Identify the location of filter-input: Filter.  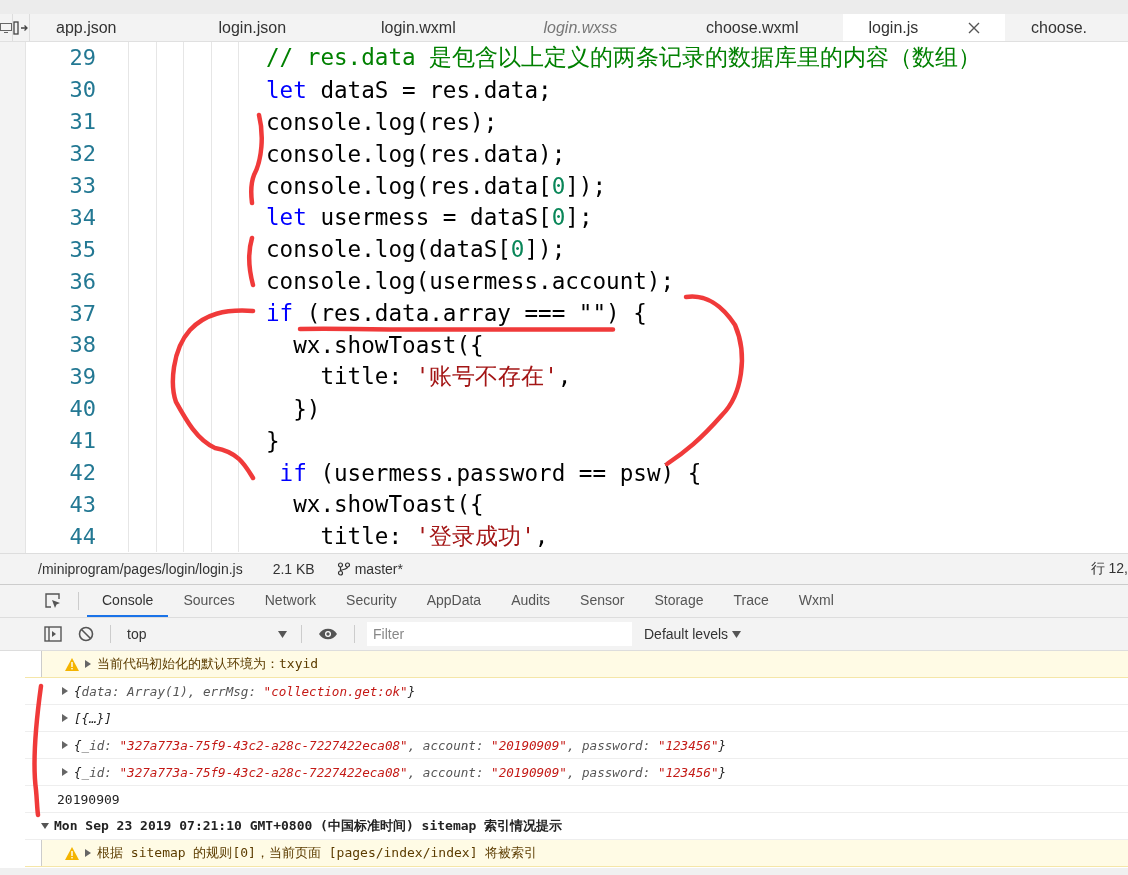
(499, 634).